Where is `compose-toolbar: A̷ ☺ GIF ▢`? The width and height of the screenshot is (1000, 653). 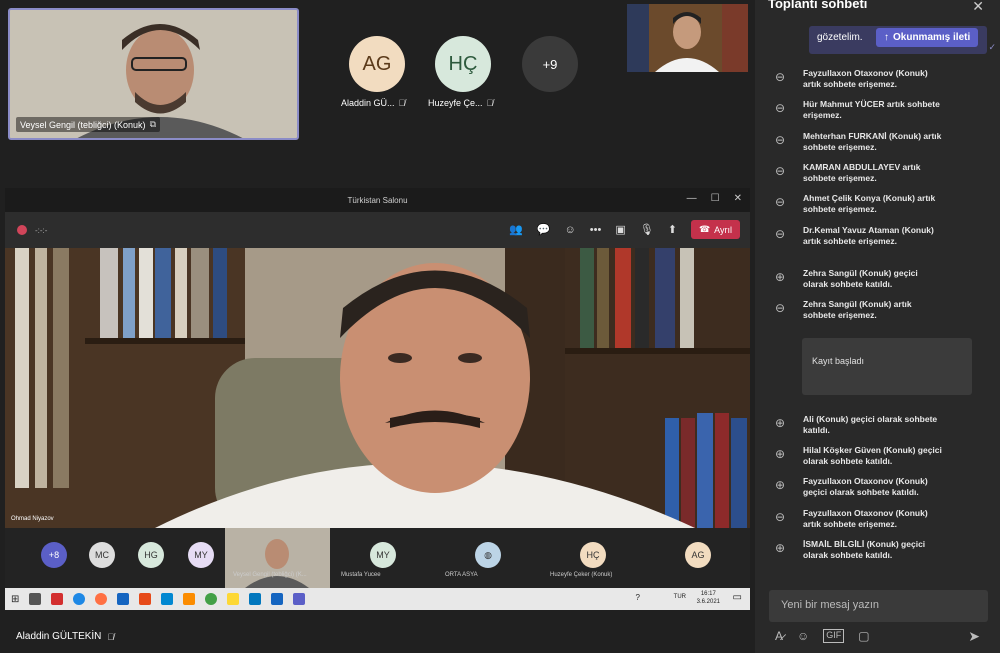 compose-toolbar: A̷ ☺ GIF ▢ is located at coordinates (822, 636).